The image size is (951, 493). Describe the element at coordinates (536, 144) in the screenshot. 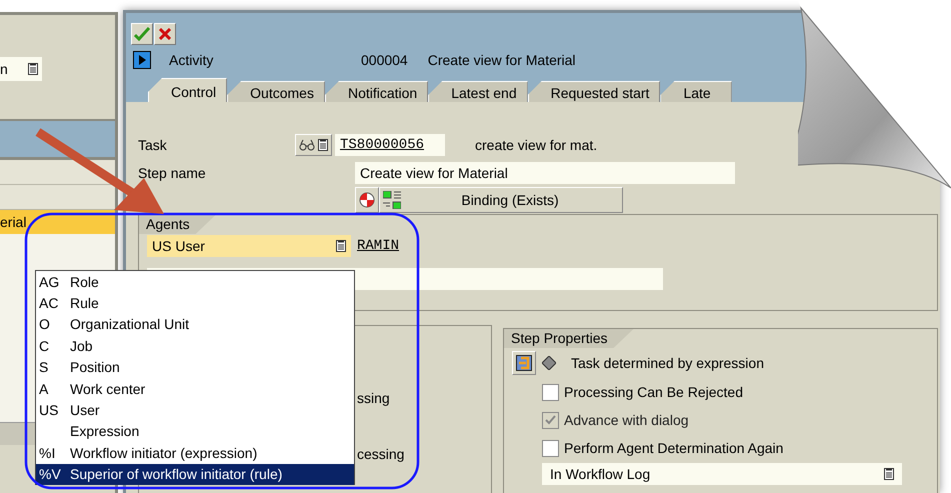

I see `task-description: create view for mat.` at that location.